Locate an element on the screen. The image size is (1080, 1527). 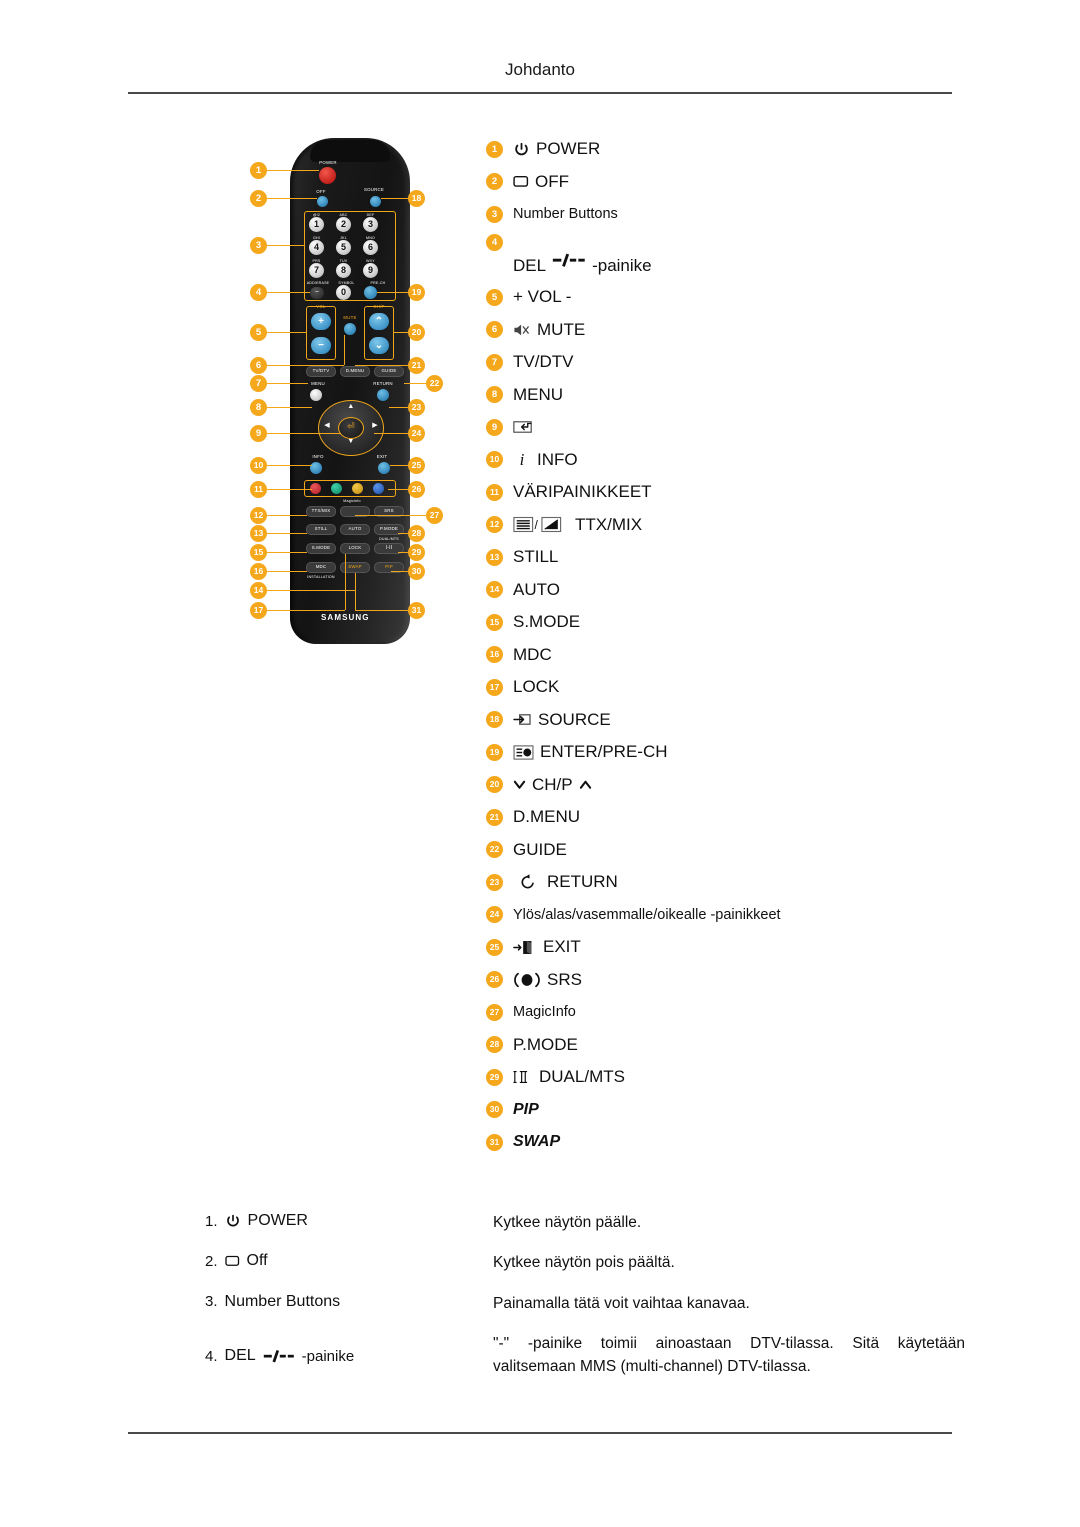
legend-item-8: 8 MENU is located at coordinates (746, 395).